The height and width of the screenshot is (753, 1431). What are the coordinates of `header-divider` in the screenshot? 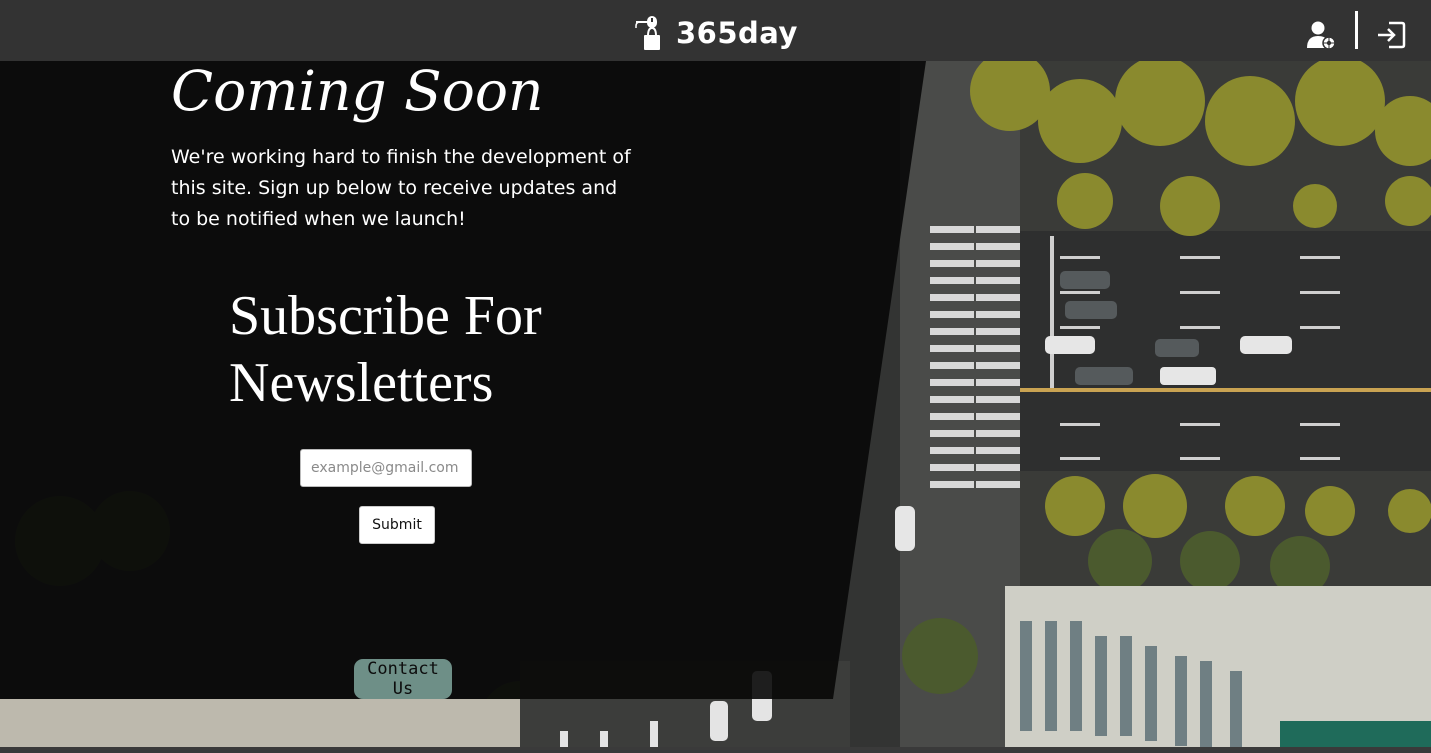 It's located at (1356, 30).